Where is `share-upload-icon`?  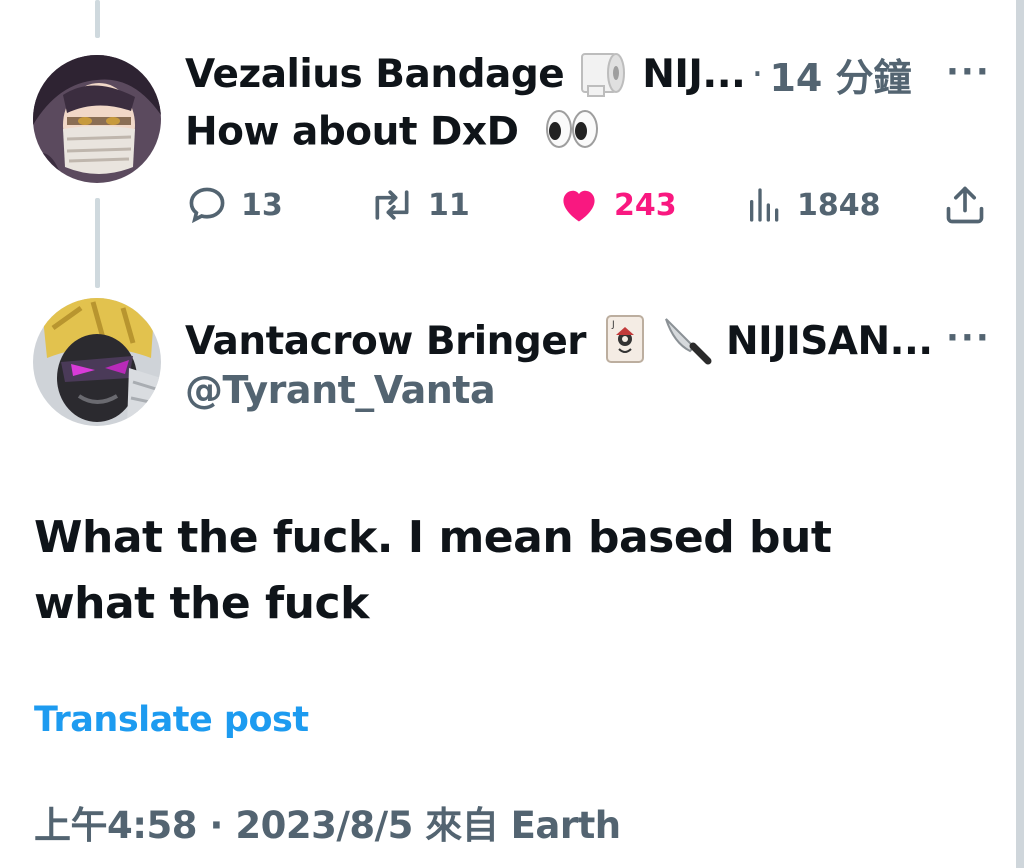
share-upload-icon is located at coordinates (965, 205).